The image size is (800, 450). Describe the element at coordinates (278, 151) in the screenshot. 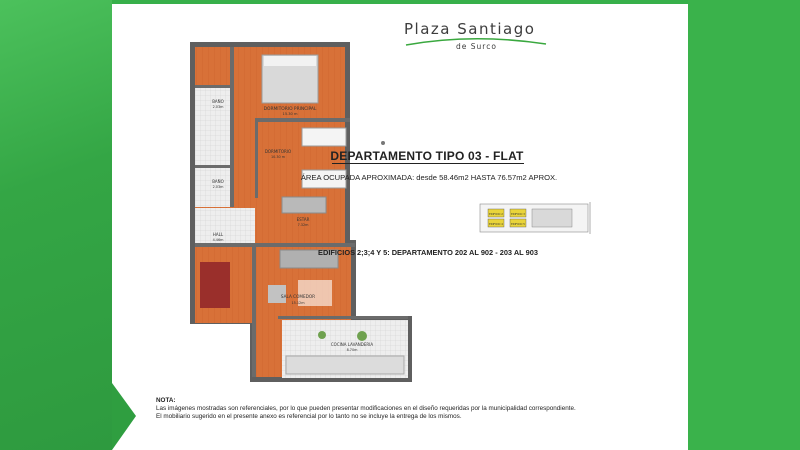

I see `label-bedroom: DORMITORIO` at that location.